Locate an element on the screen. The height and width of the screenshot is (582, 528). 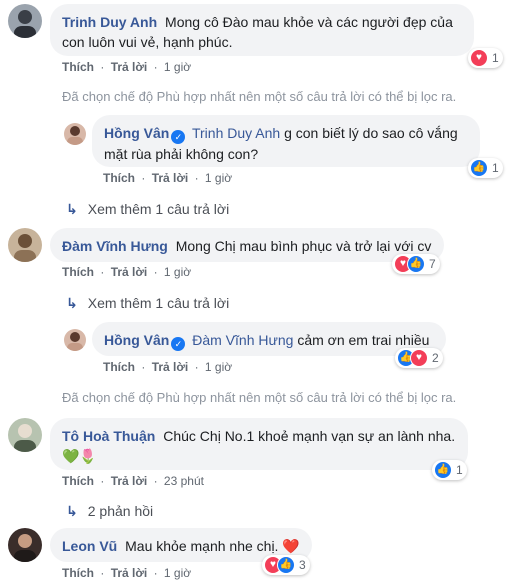
view-more-replies: ↳ 2 phản hồi is located at coordinates (109, 511).